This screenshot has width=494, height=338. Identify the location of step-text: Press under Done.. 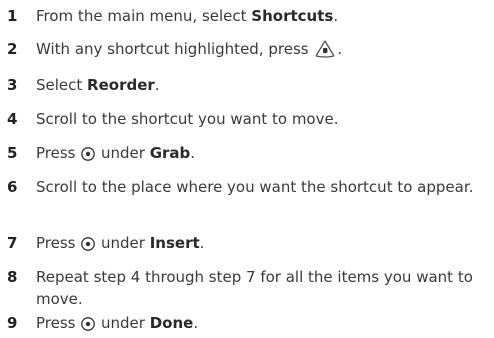
(265, 325).